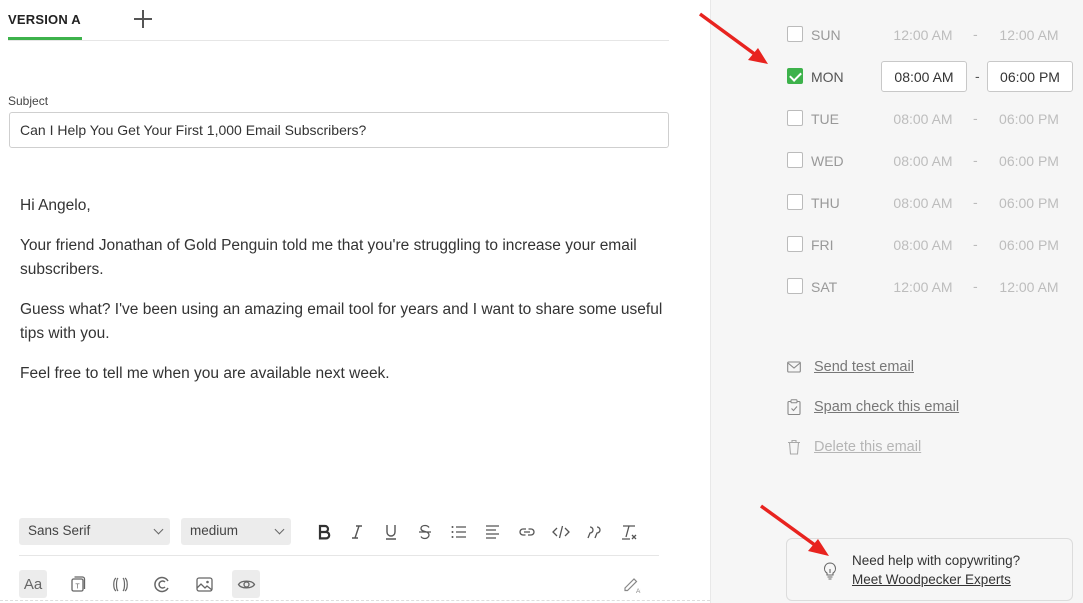 The image size is (1083, 603). I want to click on text-style-icon: Aa, so click(33, 584).